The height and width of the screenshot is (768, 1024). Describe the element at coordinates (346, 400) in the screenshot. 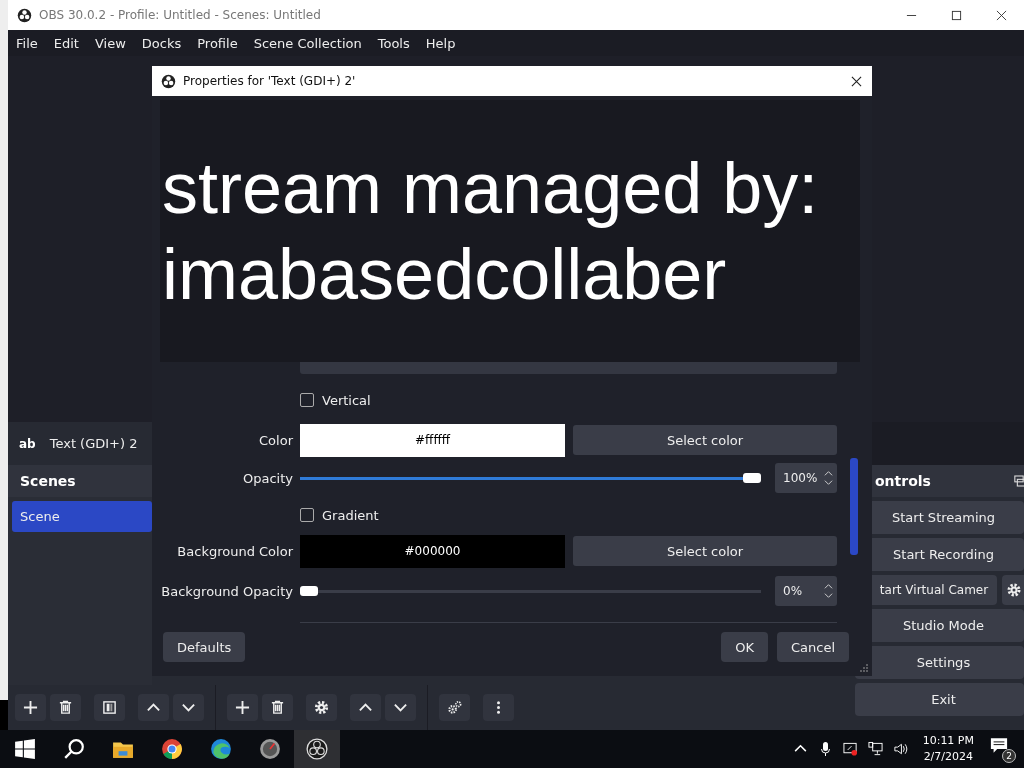

I see `checkbox-label: Vertical` at that location.